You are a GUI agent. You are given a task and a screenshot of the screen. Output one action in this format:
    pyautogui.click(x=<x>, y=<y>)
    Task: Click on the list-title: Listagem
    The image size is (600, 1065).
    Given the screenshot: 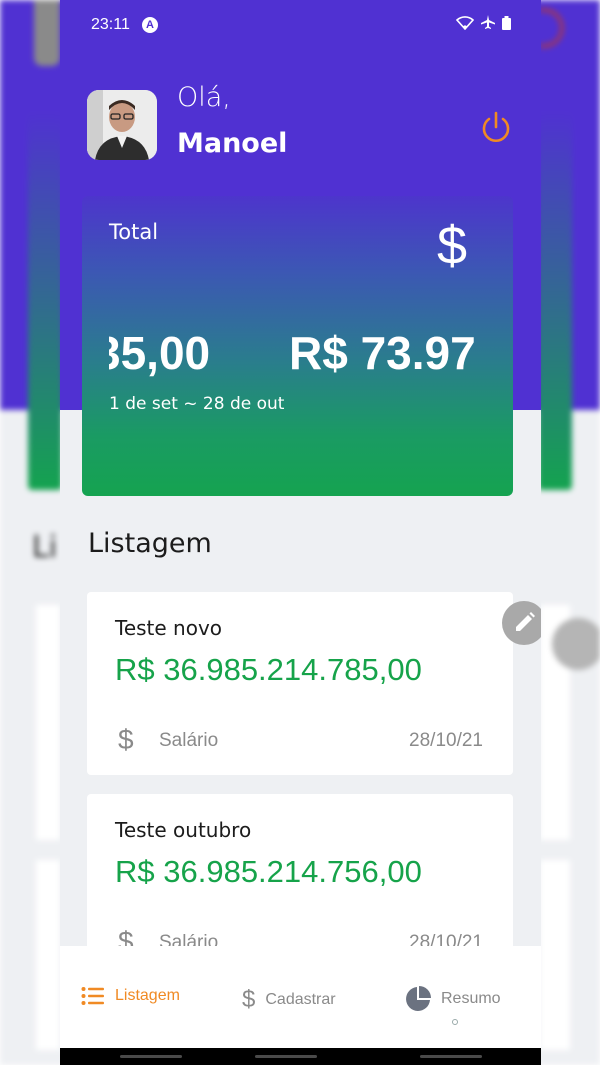 What is the action you would take?
    pyautogui.click(x=150, y=543)
    